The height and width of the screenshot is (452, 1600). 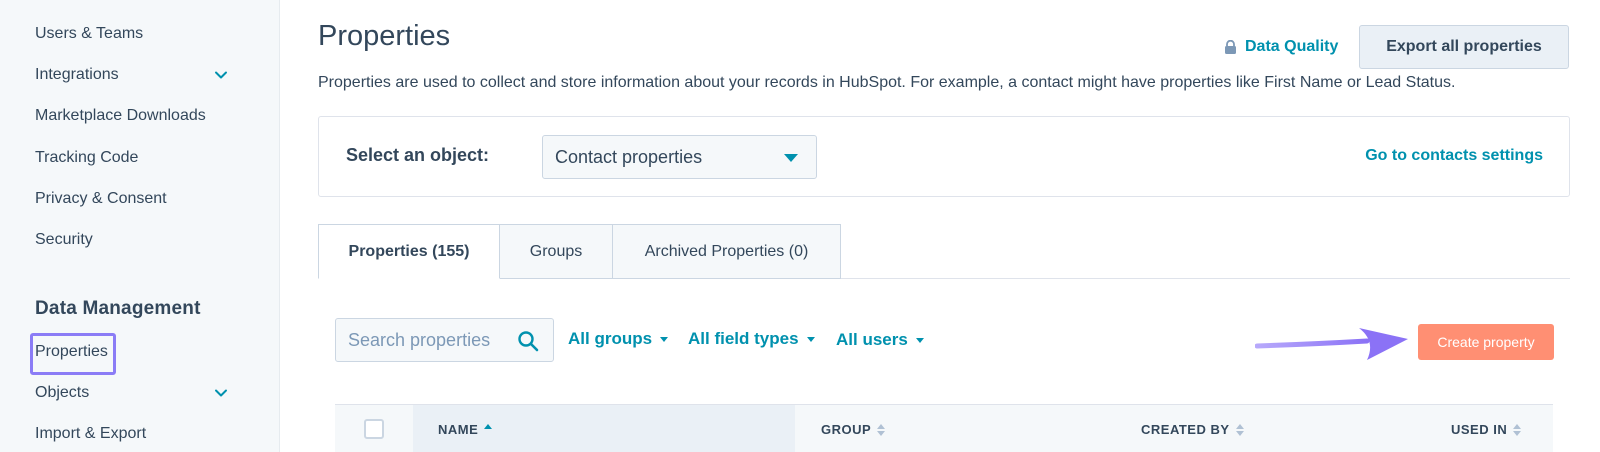 I want to click on all-groups-filter: All groups, so click(x=618, y=339).